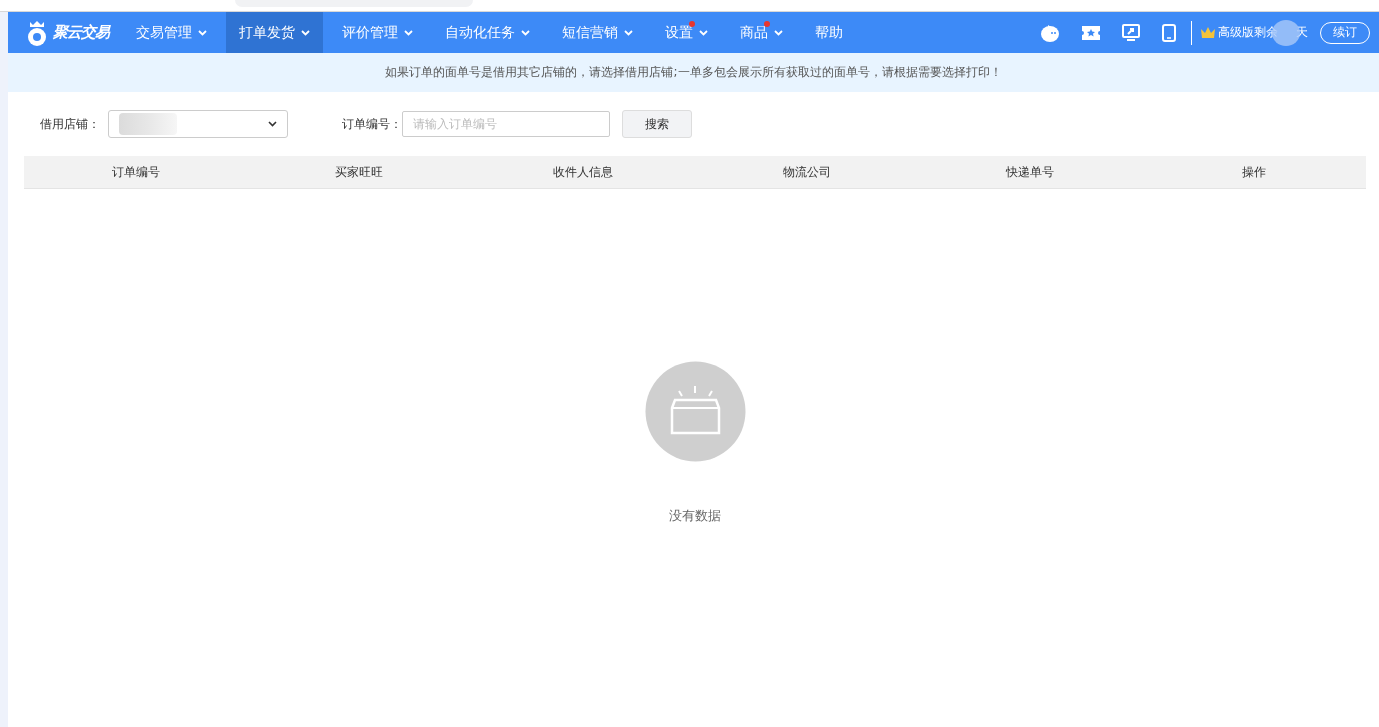  What do you see at coordinates (1030, 172) in the screenshot?
I see `column-header: 快递单号` at bounding box center [1030, 172].